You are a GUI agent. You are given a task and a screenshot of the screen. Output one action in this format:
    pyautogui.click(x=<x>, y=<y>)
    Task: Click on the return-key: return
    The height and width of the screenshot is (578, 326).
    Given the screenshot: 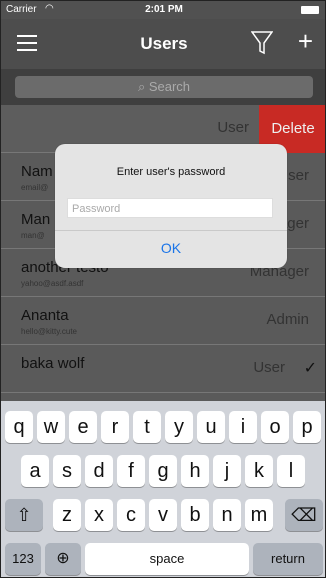 What is the action you would take?
    pyautogui.click(x=288, y=559)
    